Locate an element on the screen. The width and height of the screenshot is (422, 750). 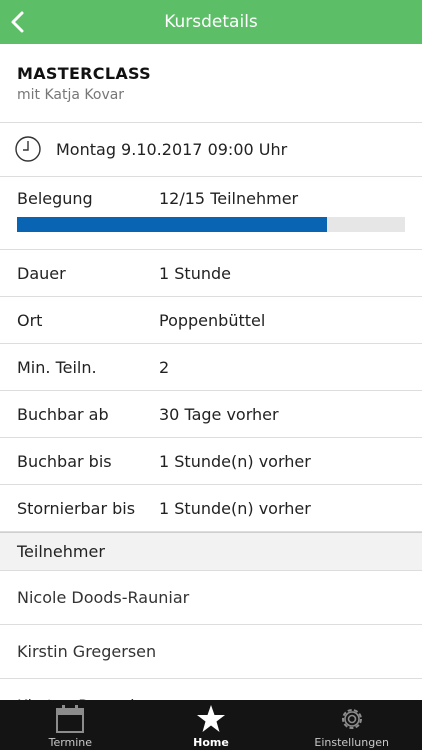
detail-row-duration: Dauer 1 Stunde is located at coordinates (211, 273).